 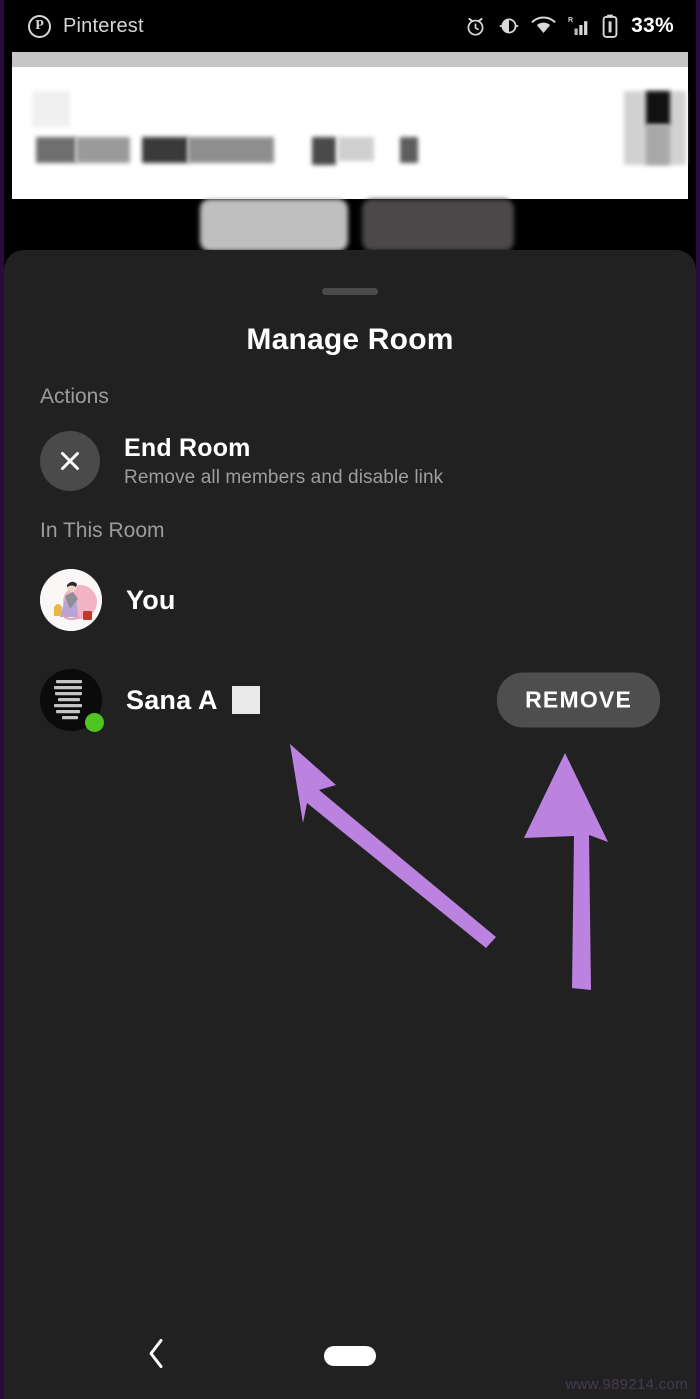 What do you see at coordinates (350, 1356) in the screenshot?
I see `home-indicator-pill` at bounding box center [350, 1356].